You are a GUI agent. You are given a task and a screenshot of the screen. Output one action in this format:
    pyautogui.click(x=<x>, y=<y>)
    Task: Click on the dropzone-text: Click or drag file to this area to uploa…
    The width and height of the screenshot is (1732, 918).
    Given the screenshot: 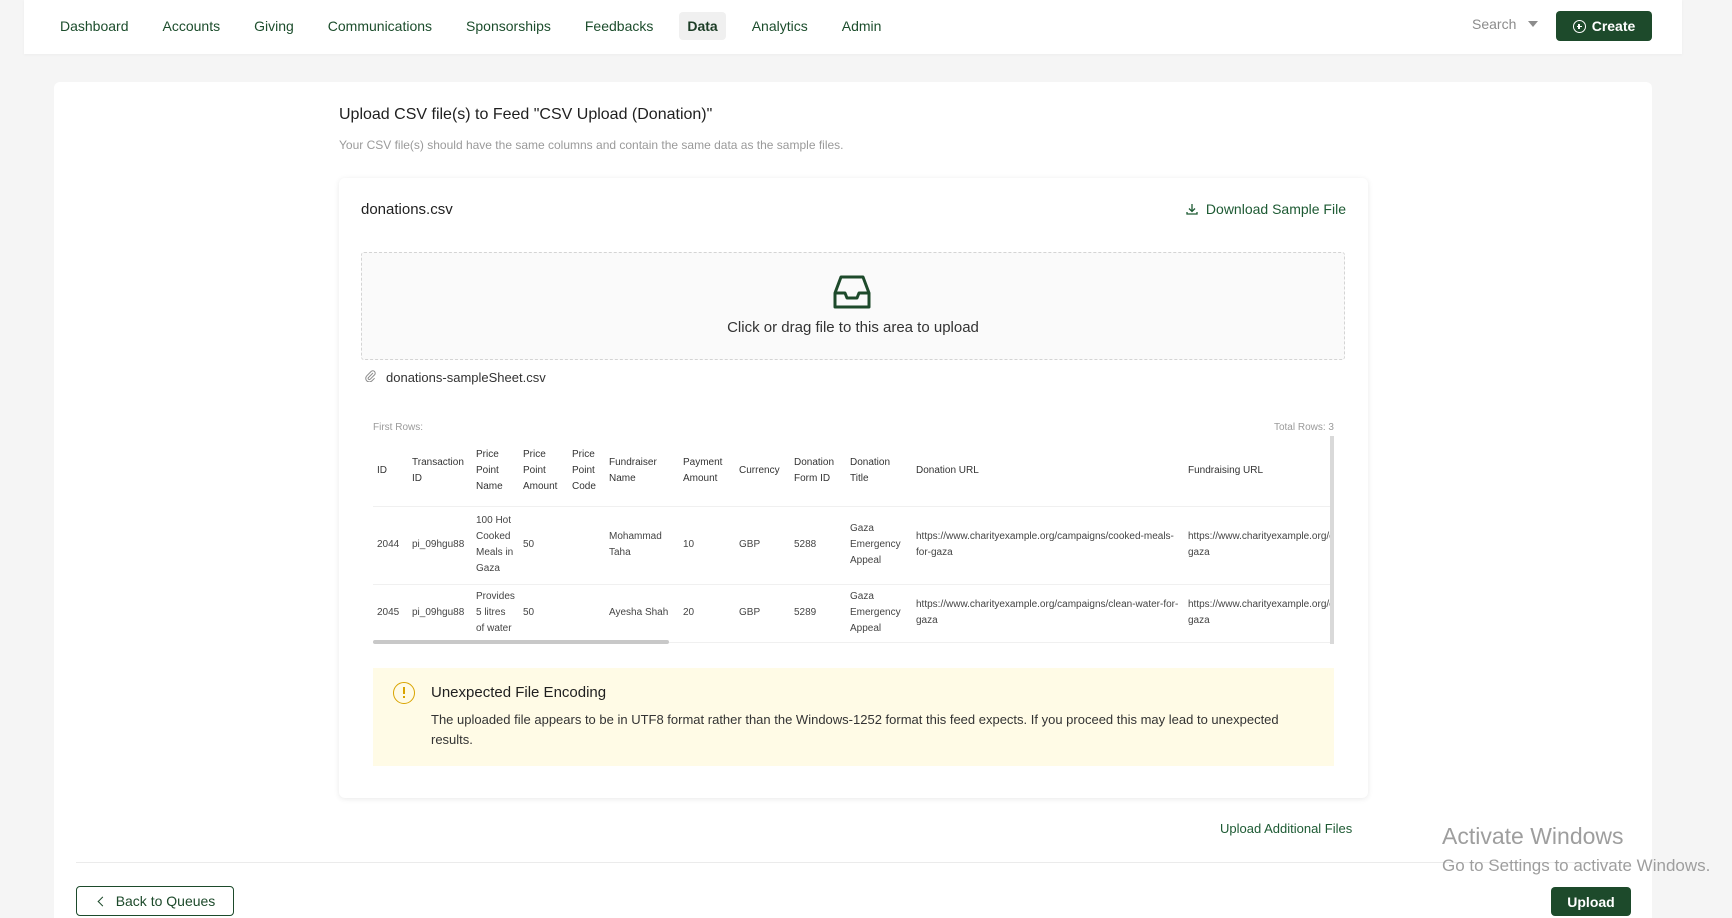 What is the action you would take?
    pyautogui.click(x=853, y=327)
    